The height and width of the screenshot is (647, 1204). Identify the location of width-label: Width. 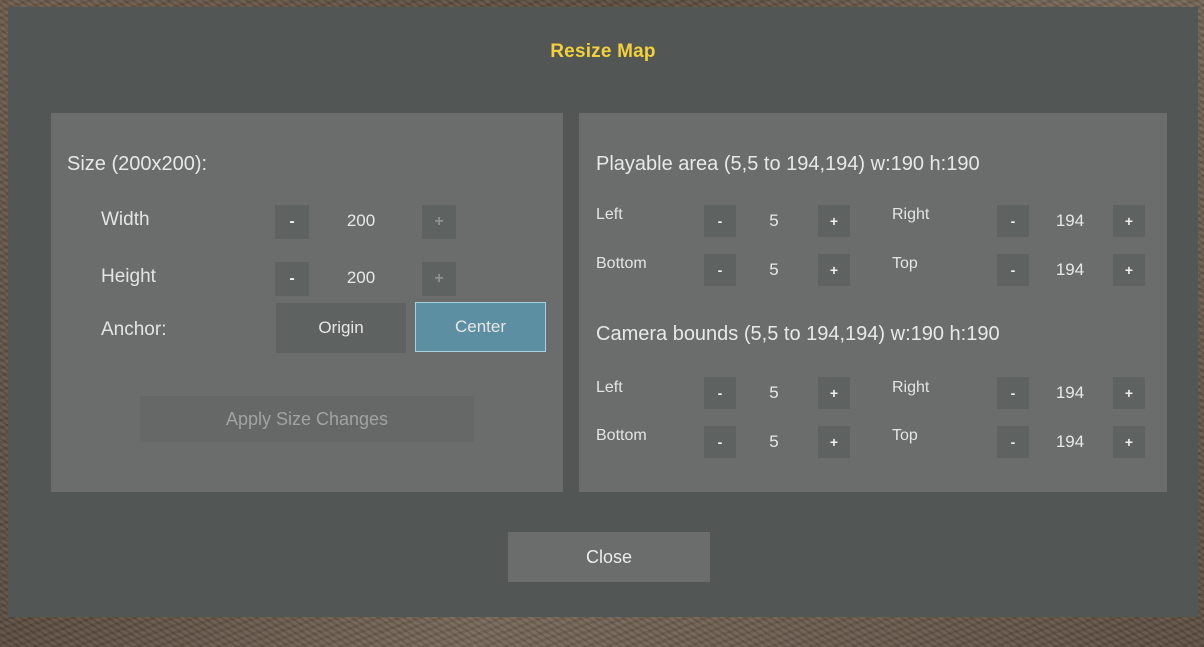
(125, 219).